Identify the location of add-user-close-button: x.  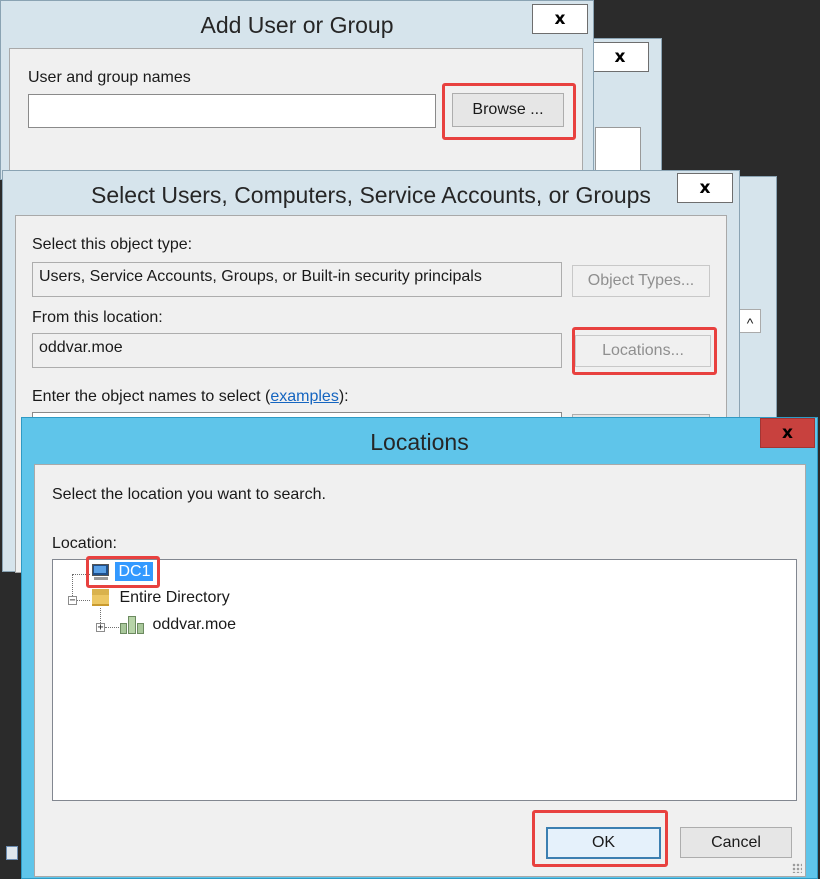
(560, 19).